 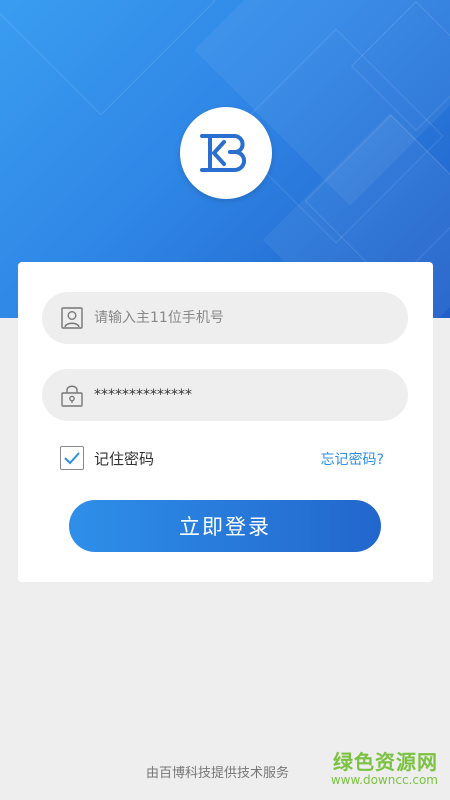 I want to click on watermark-title: 绿色资源网, so click(x=385, y=762).